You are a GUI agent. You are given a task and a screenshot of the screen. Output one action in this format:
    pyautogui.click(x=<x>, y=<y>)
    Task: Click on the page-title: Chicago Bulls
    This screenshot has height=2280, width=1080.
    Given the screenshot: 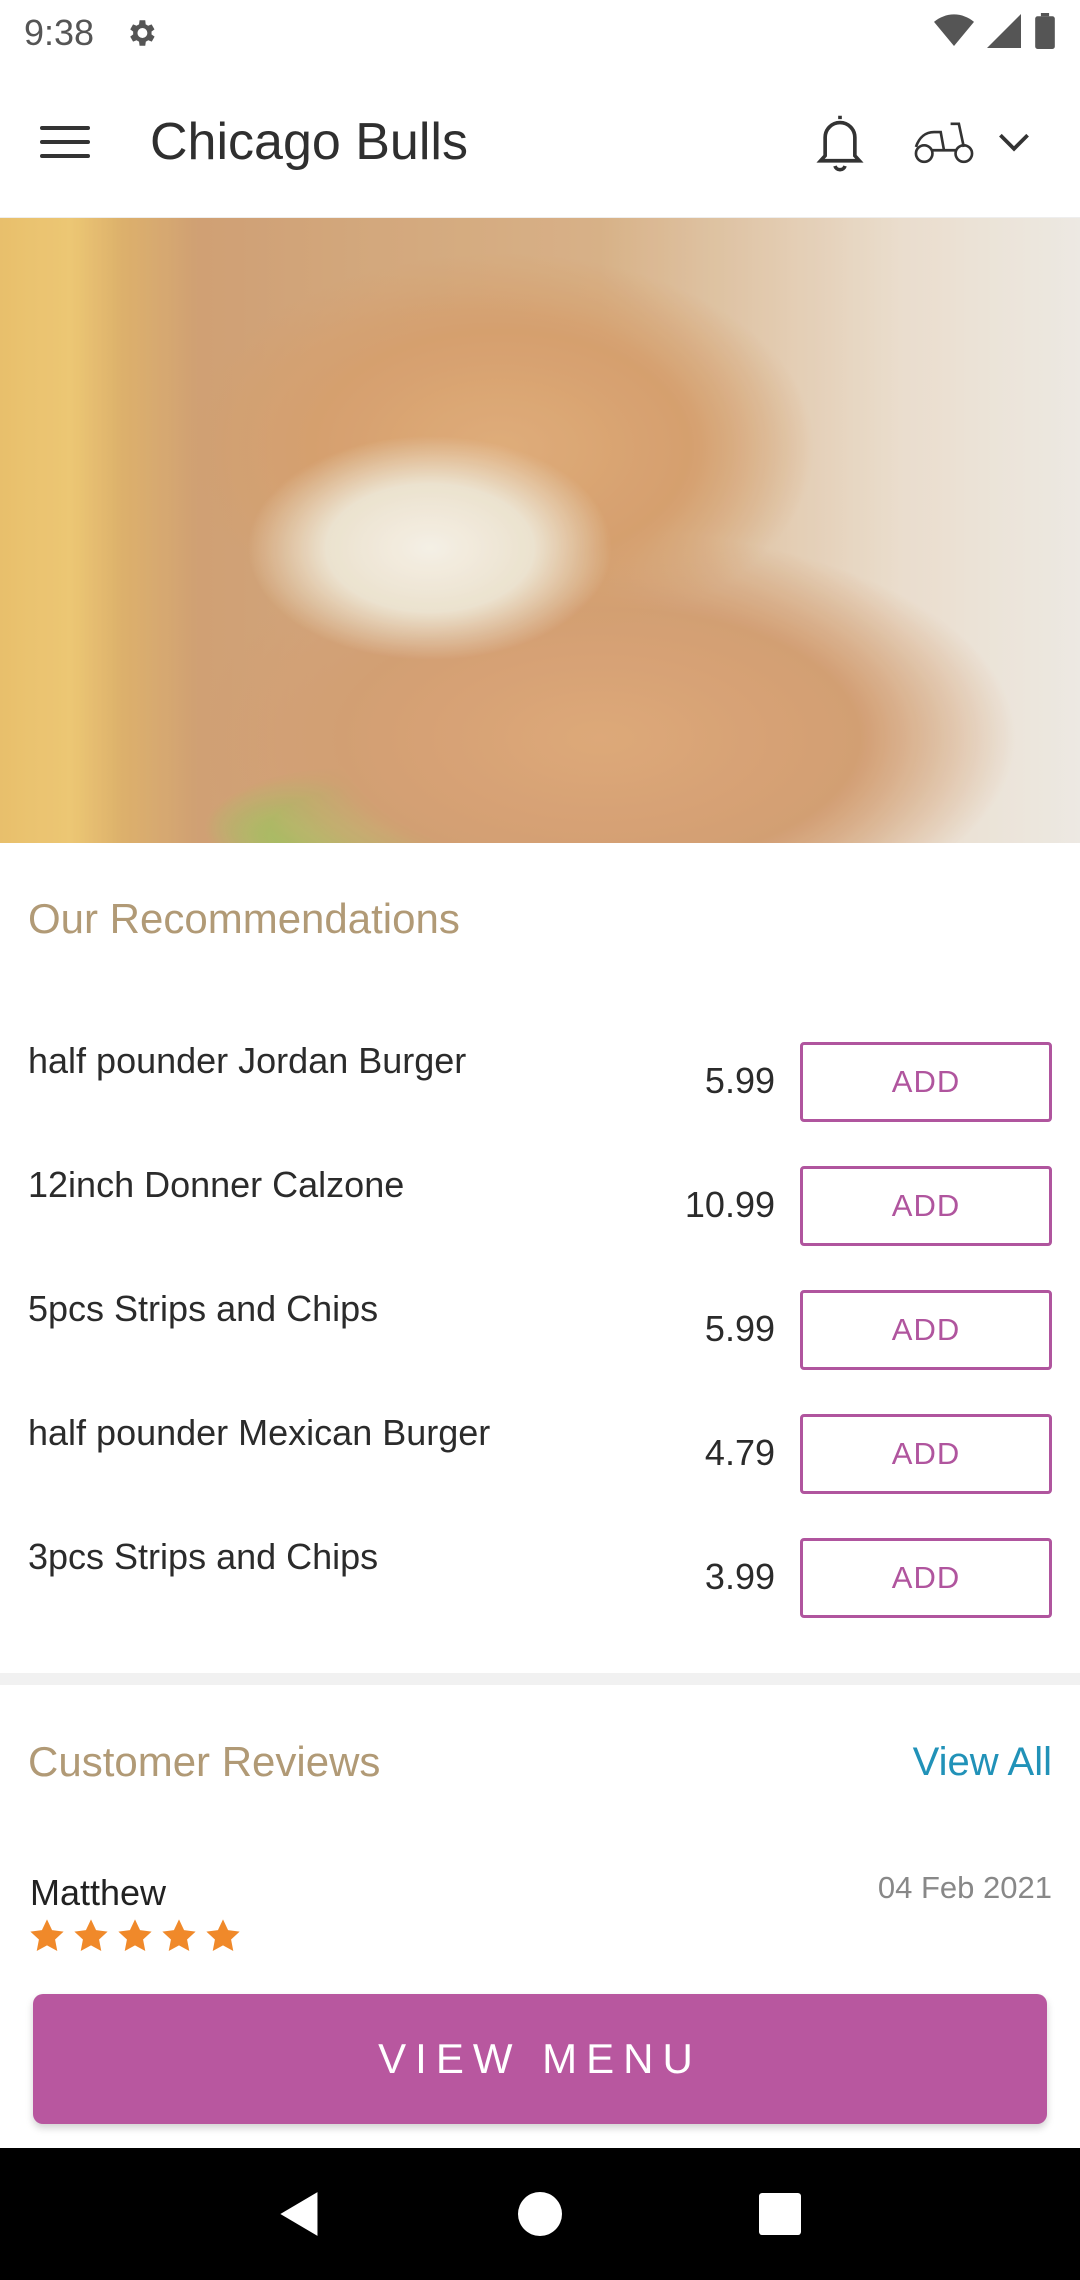 What is the action you would take?
    pyautogui.click(x=309, y=141)
    